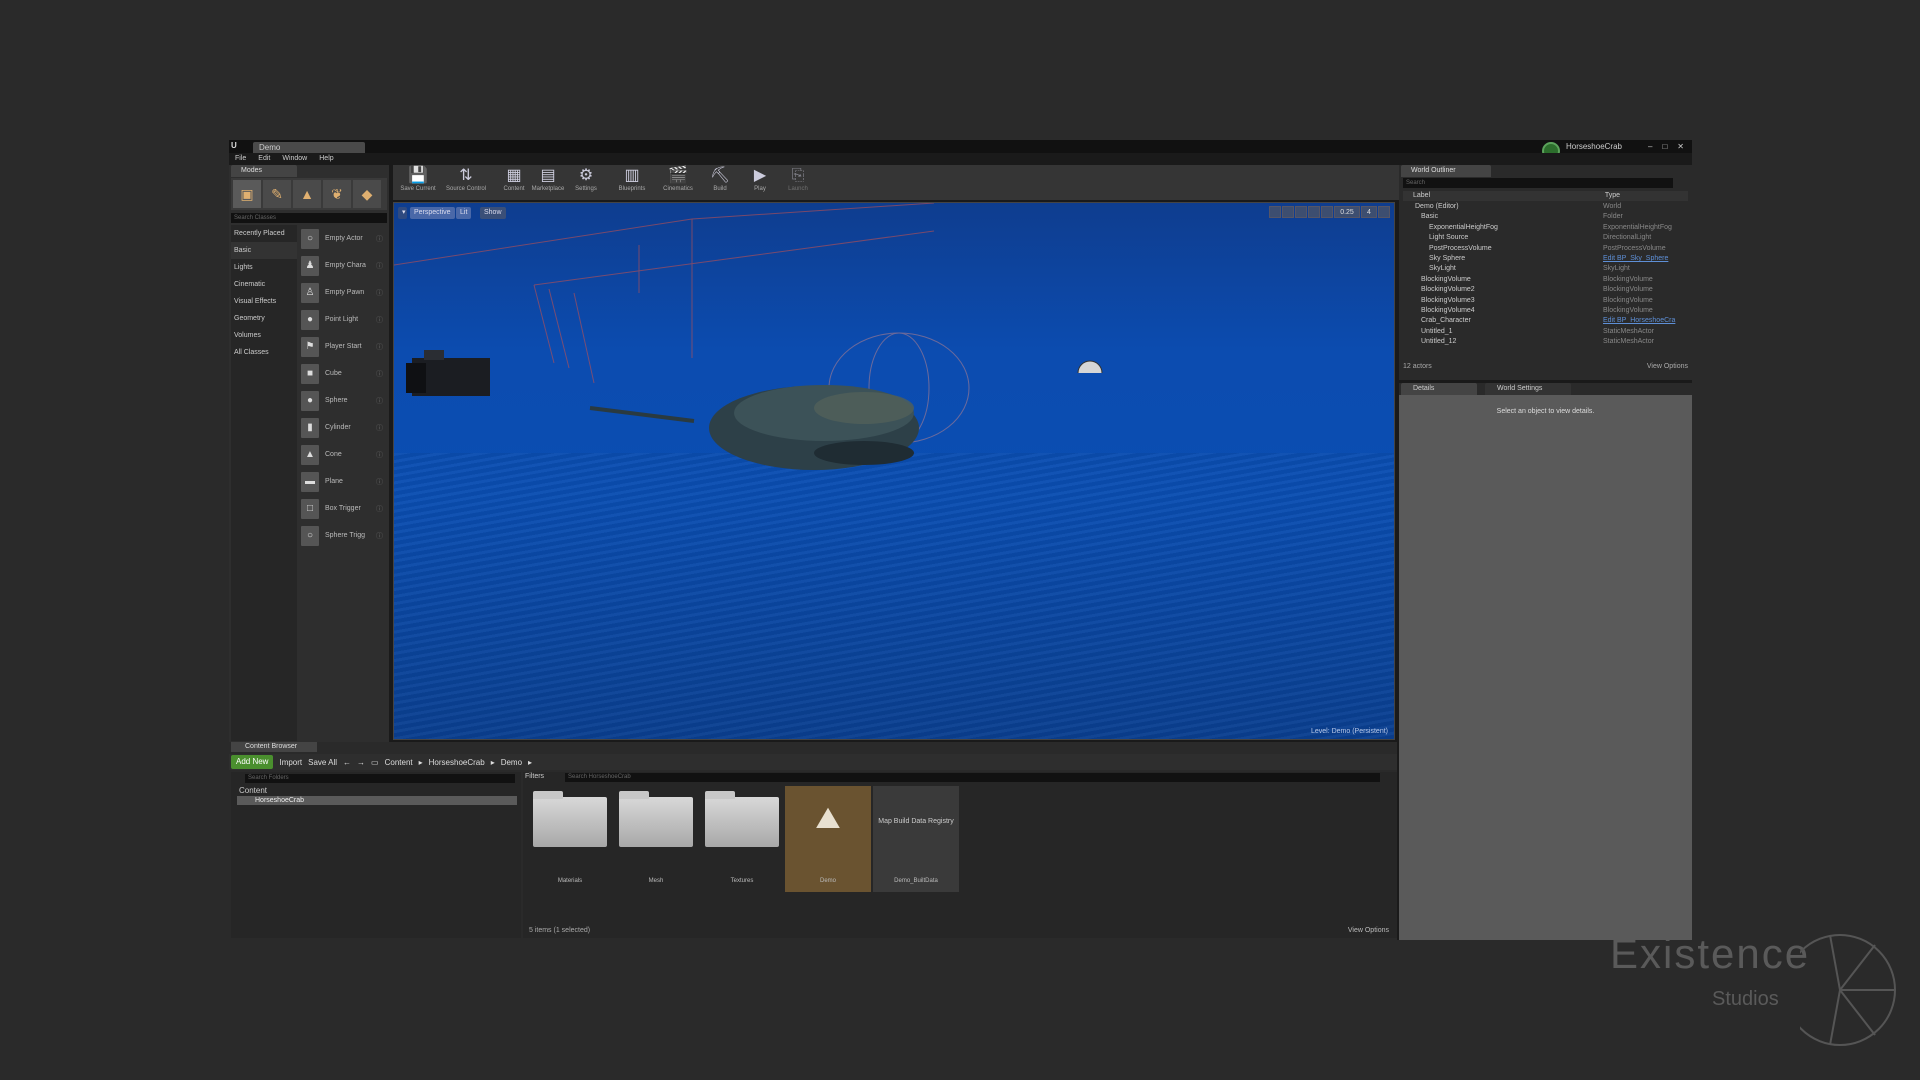  What do you see at coordinates (1664, 146) in the screenshot?
I see `maximize-icon: □` at bounding box center [1664, 146].